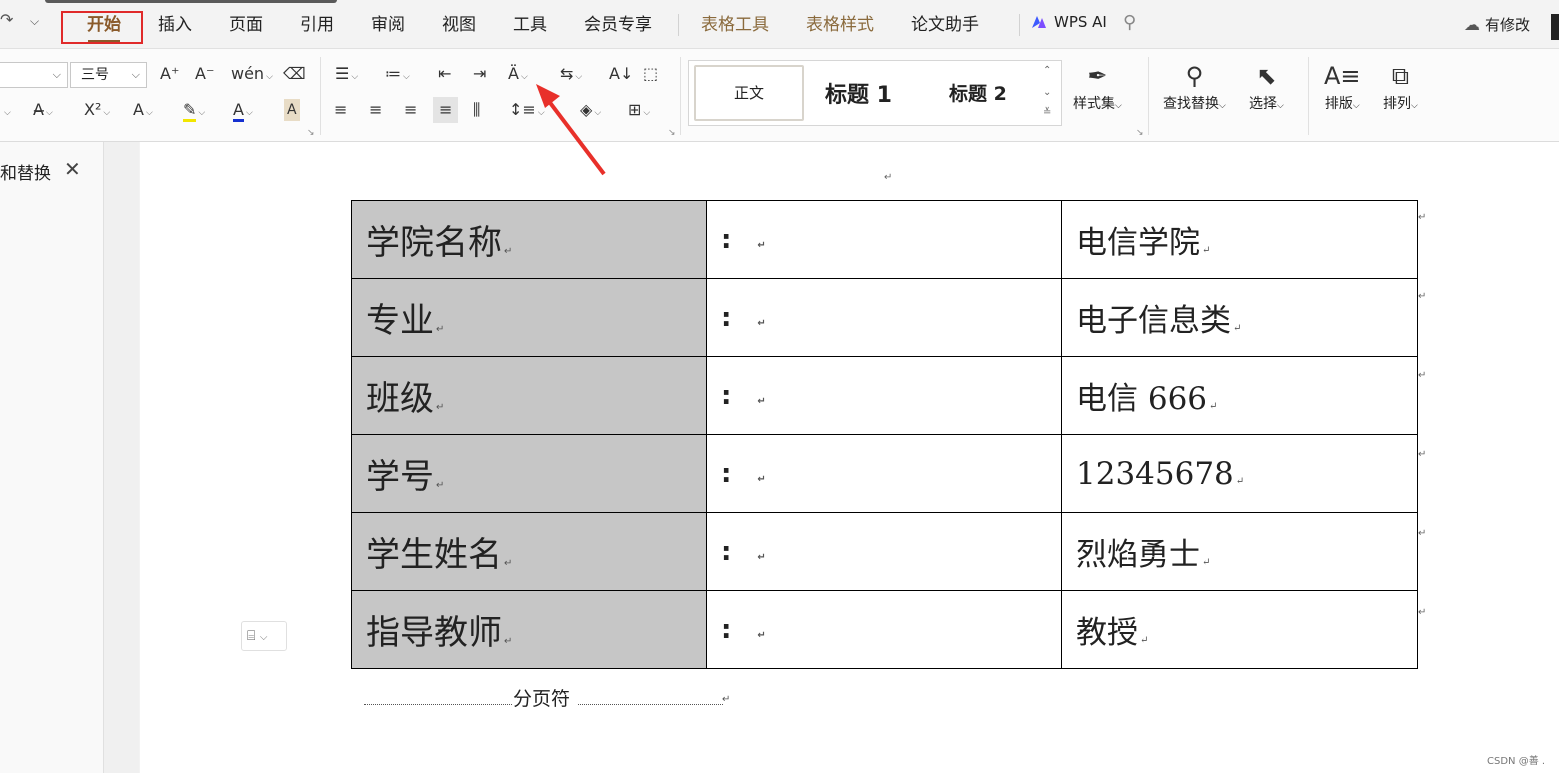  Describe the element at coordinates (108, 75) in the screenshot. I see `font-size-select: 三号 ⌵` at that location.